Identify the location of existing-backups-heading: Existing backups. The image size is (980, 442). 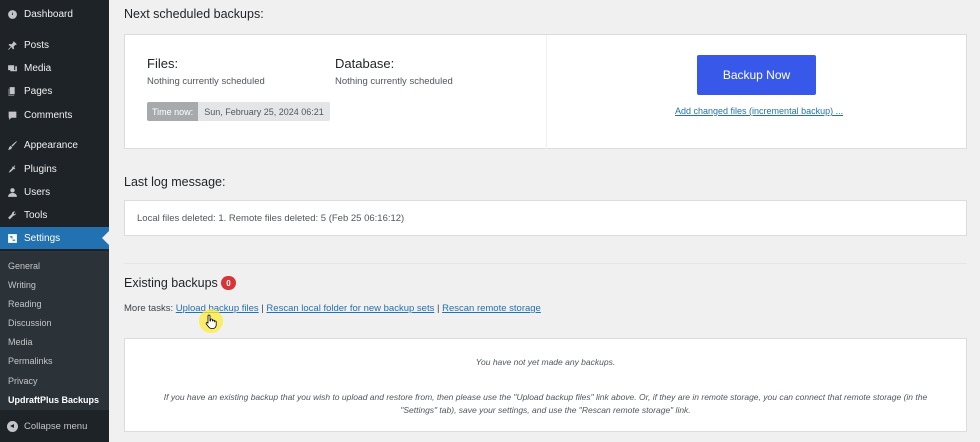
(171, 283).